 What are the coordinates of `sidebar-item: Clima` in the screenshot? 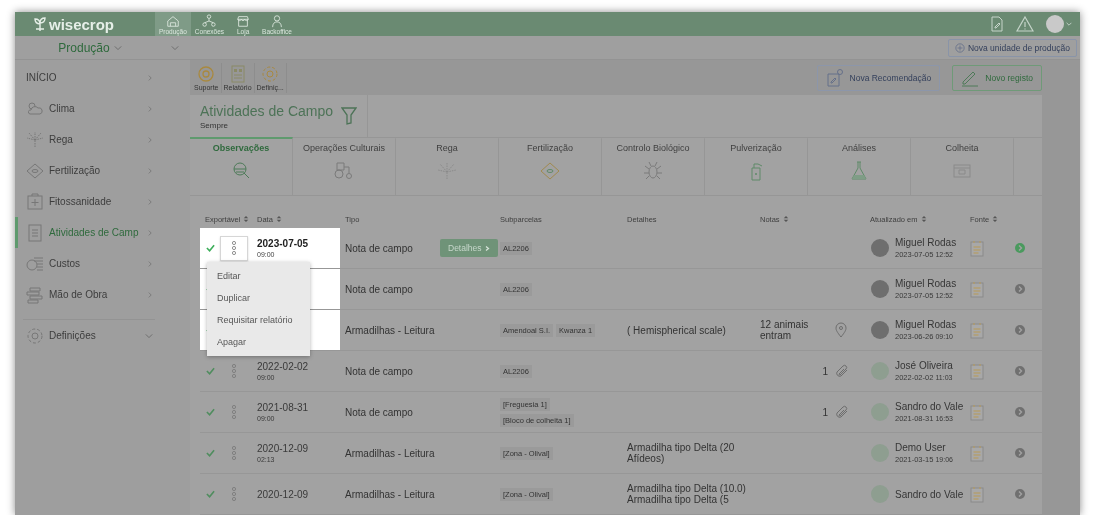 It's located at (90, 108).